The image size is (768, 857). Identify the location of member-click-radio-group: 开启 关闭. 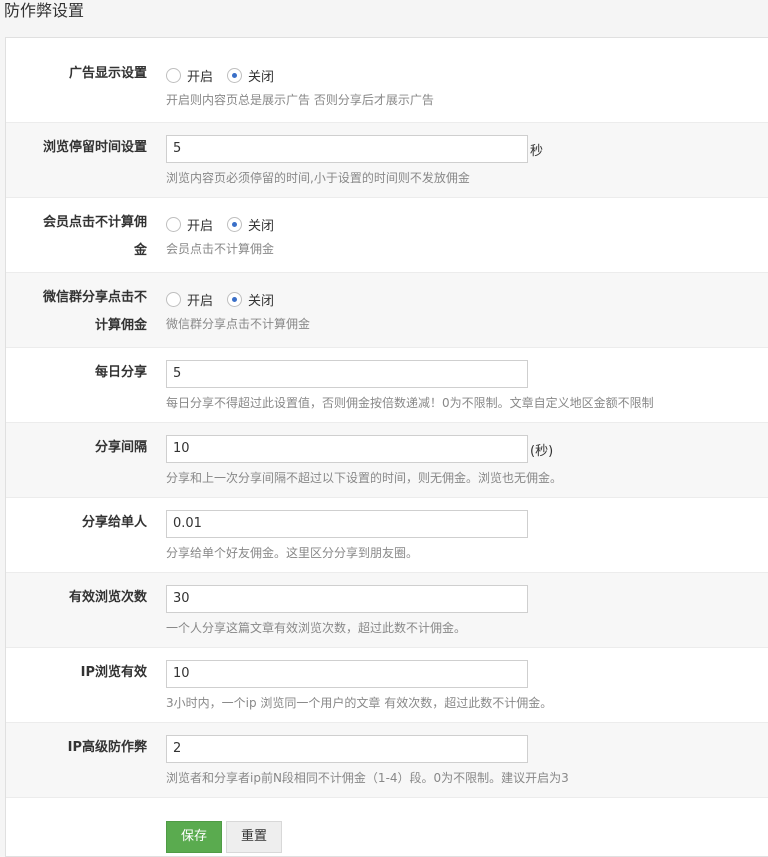
(467, 224).